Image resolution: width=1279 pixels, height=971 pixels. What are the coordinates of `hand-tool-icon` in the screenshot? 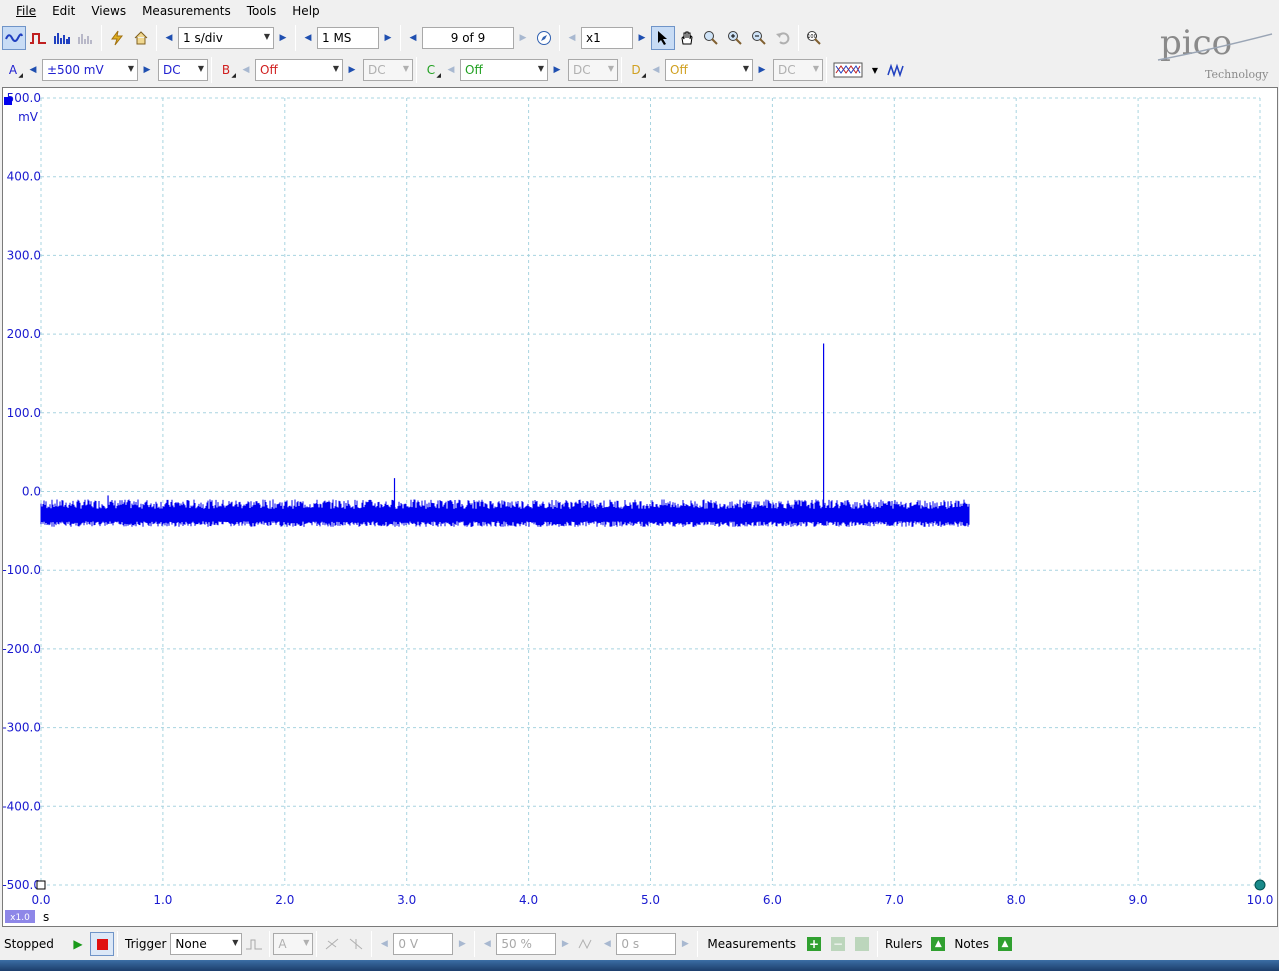 It's located at (687, 38).